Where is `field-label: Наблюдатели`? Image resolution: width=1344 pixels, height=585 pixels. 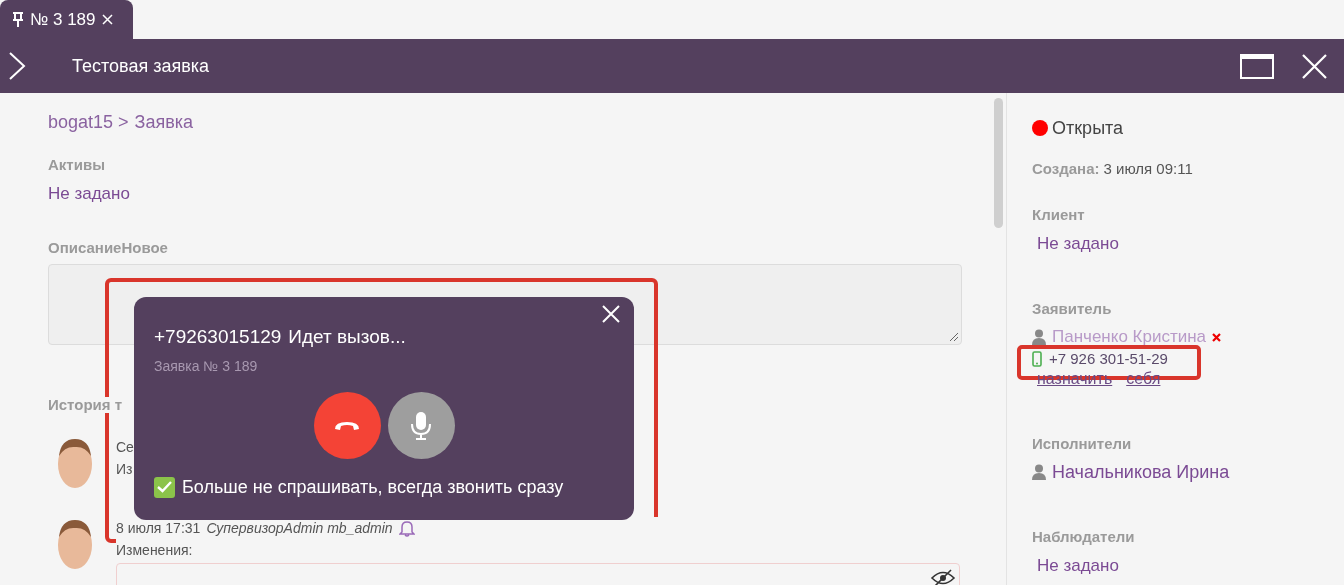 field-label: Наблюдатели is located at coordinates (1084, 537).